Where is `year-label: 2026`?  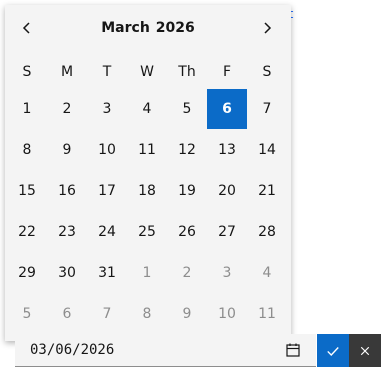 year-label: 2026 is located at coordinates (175, 28).